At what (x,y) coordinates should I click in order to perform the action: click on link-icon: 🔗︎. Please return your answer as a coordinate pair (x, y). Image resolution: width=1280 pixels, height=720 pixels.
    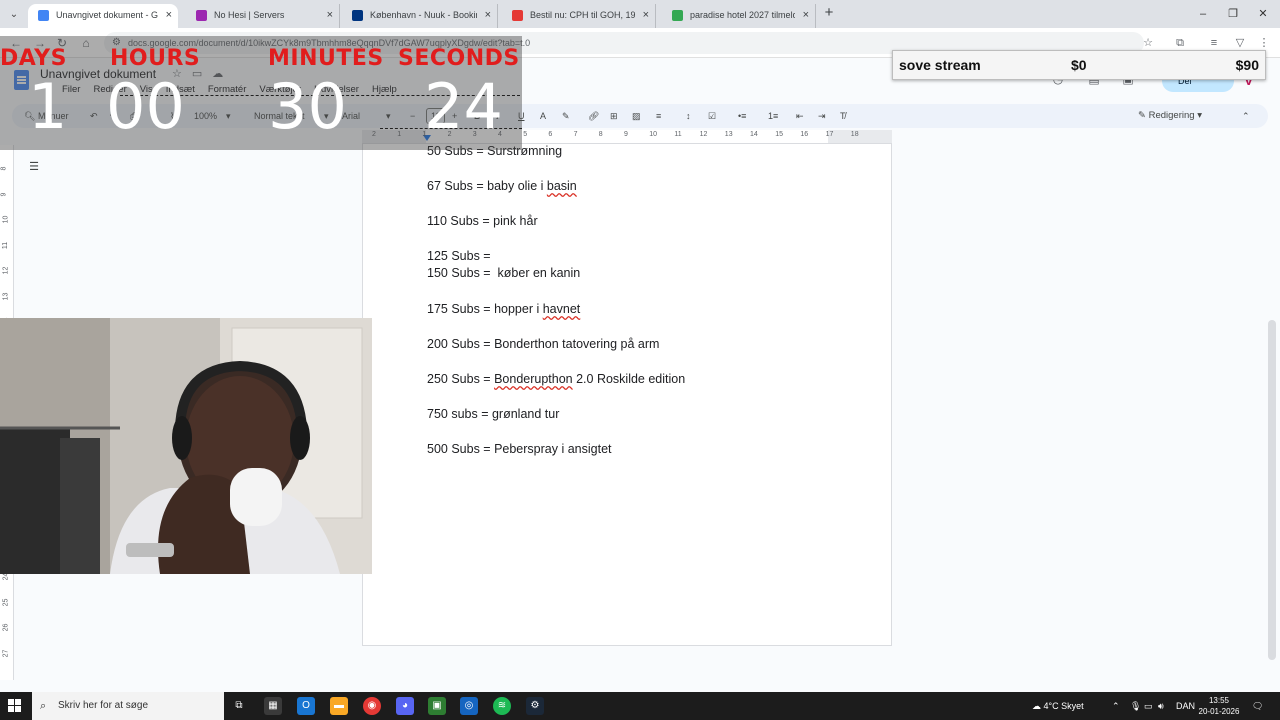
    Looking at the image, I should click on (593, 116).